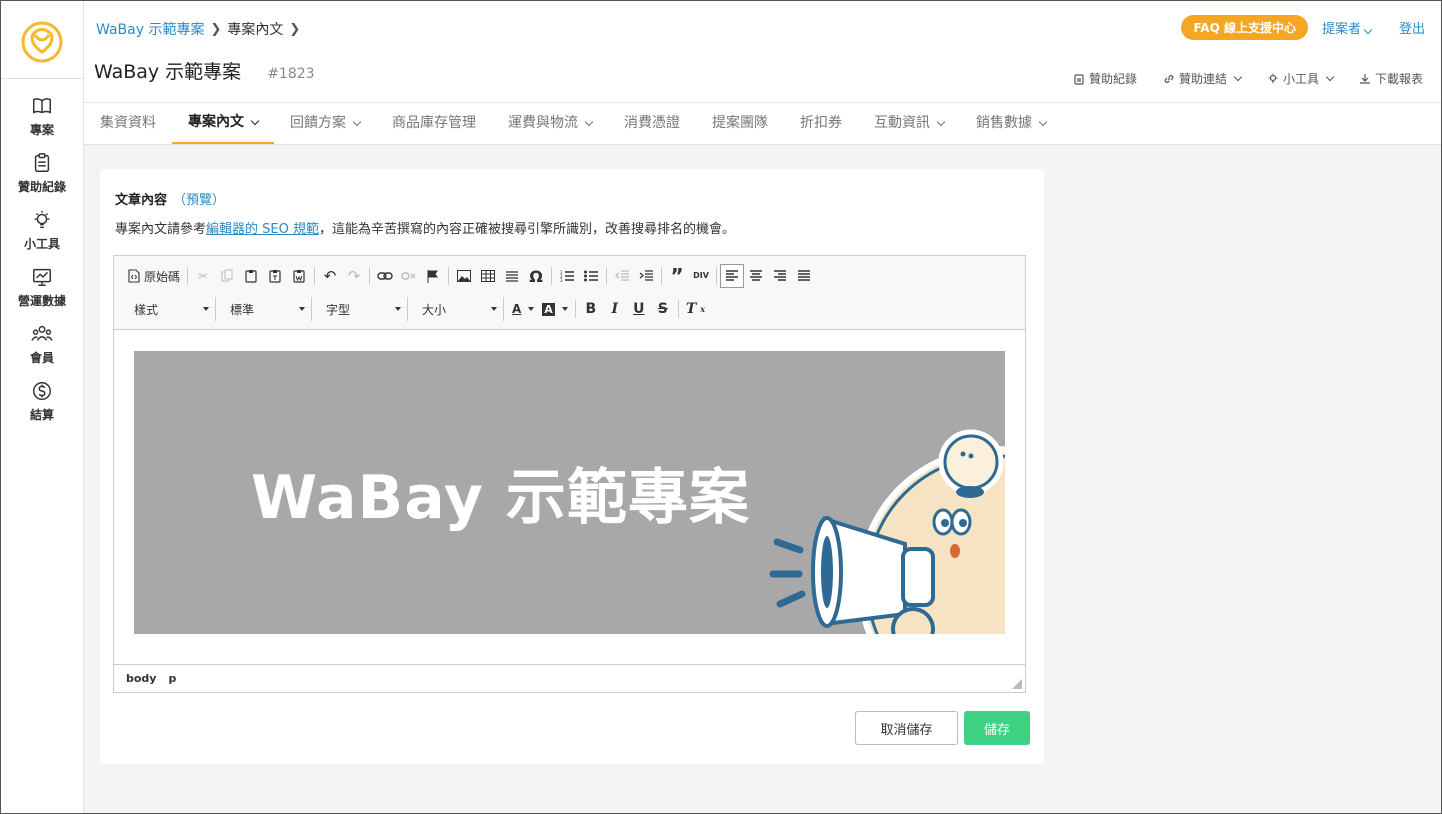 This screenshot has width=1442, height=814. What do you see at coordinates (536, 276) in the screenshot?
I see `special-char-icon: Ω` at bounding box center [536, 276].